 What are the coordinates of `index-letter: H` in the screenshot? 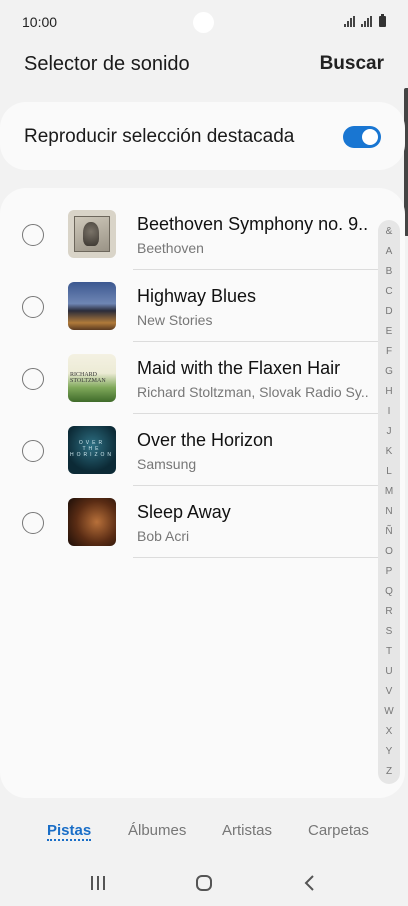 It's located at (389, 391).